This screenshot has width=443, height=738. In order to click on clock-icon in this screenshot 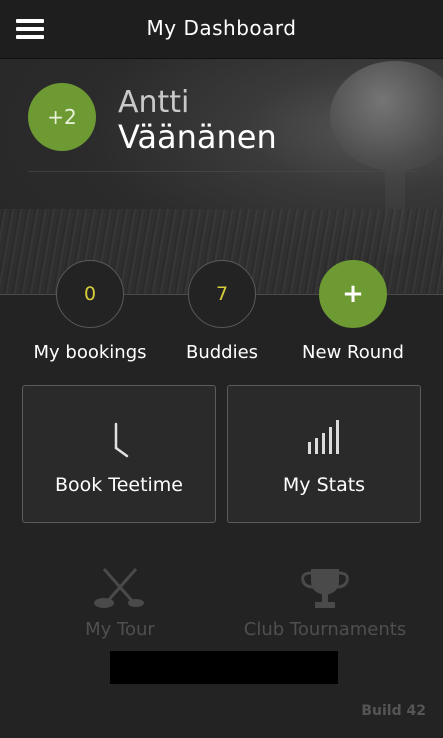, I will do `click(119, 438)`.